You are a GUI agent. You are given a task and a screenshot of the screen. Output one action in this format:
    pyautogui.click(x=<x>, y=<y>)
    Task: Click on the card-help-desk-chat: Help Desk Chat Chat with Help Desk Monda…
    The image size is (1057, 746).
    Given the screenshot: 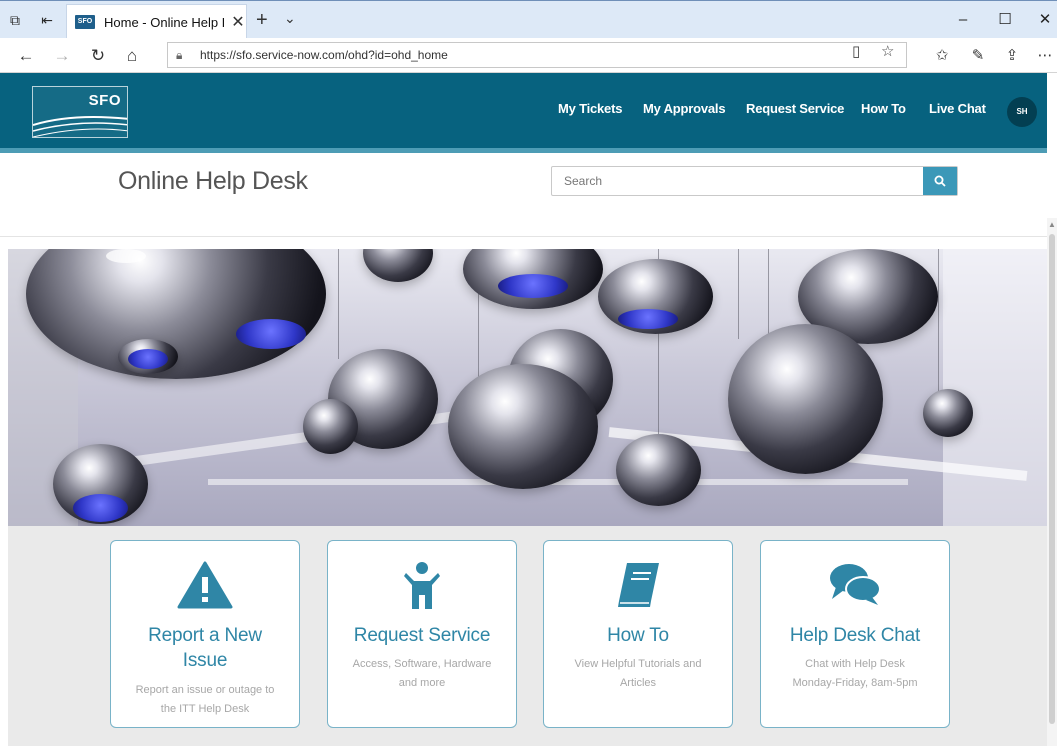 What is the action you would take?
    pyautogui.click(x=855, y=634)
    